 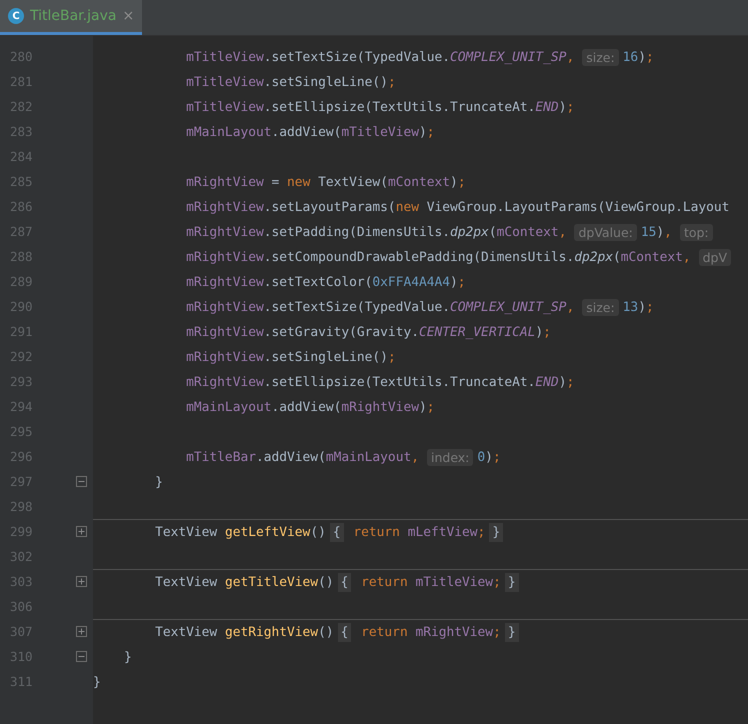 I want to click on code-text: mTitleBar.addView(mMainLayout,, so click(x=302, y=457).